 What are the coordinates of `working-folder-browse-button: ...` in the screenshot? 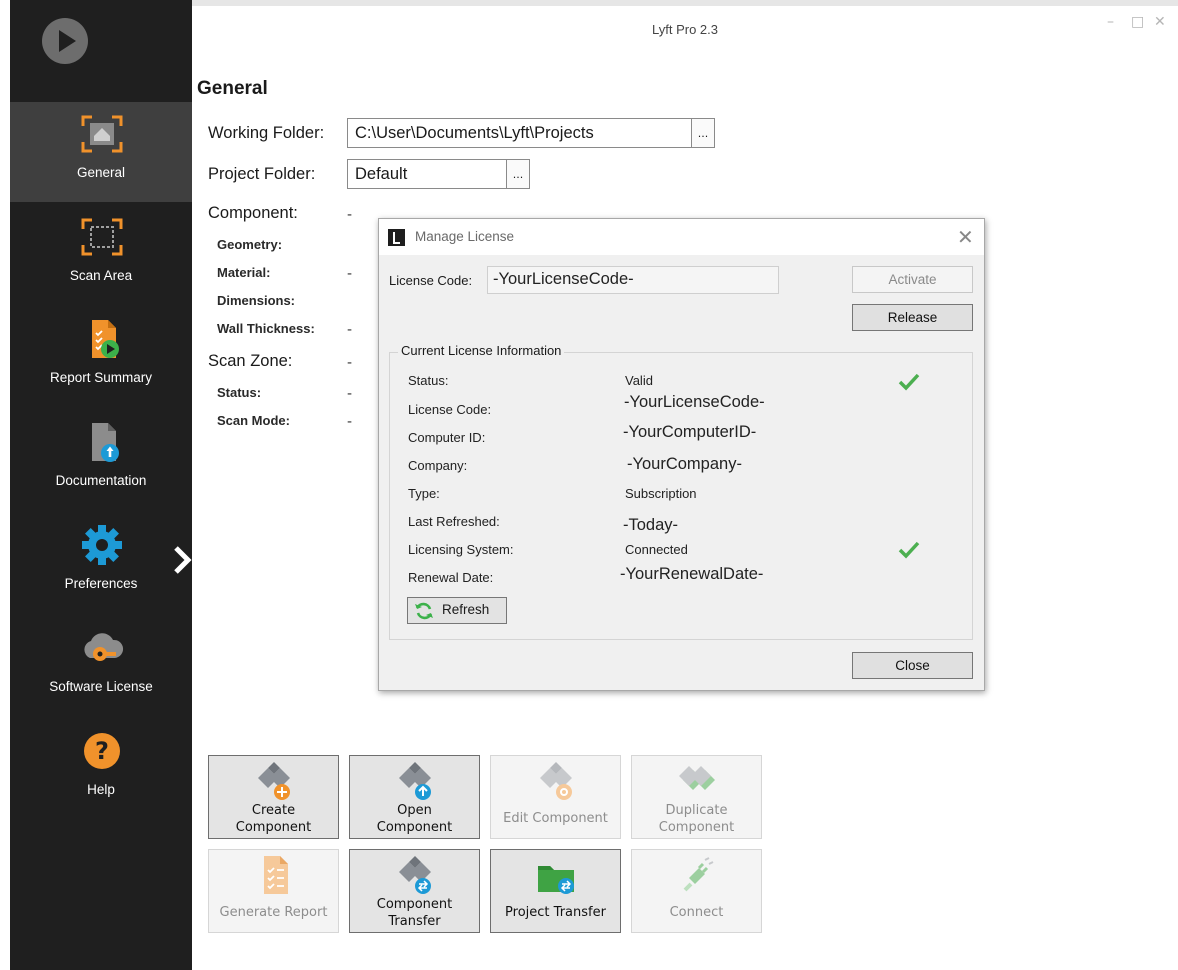 It's located at (703, 133).